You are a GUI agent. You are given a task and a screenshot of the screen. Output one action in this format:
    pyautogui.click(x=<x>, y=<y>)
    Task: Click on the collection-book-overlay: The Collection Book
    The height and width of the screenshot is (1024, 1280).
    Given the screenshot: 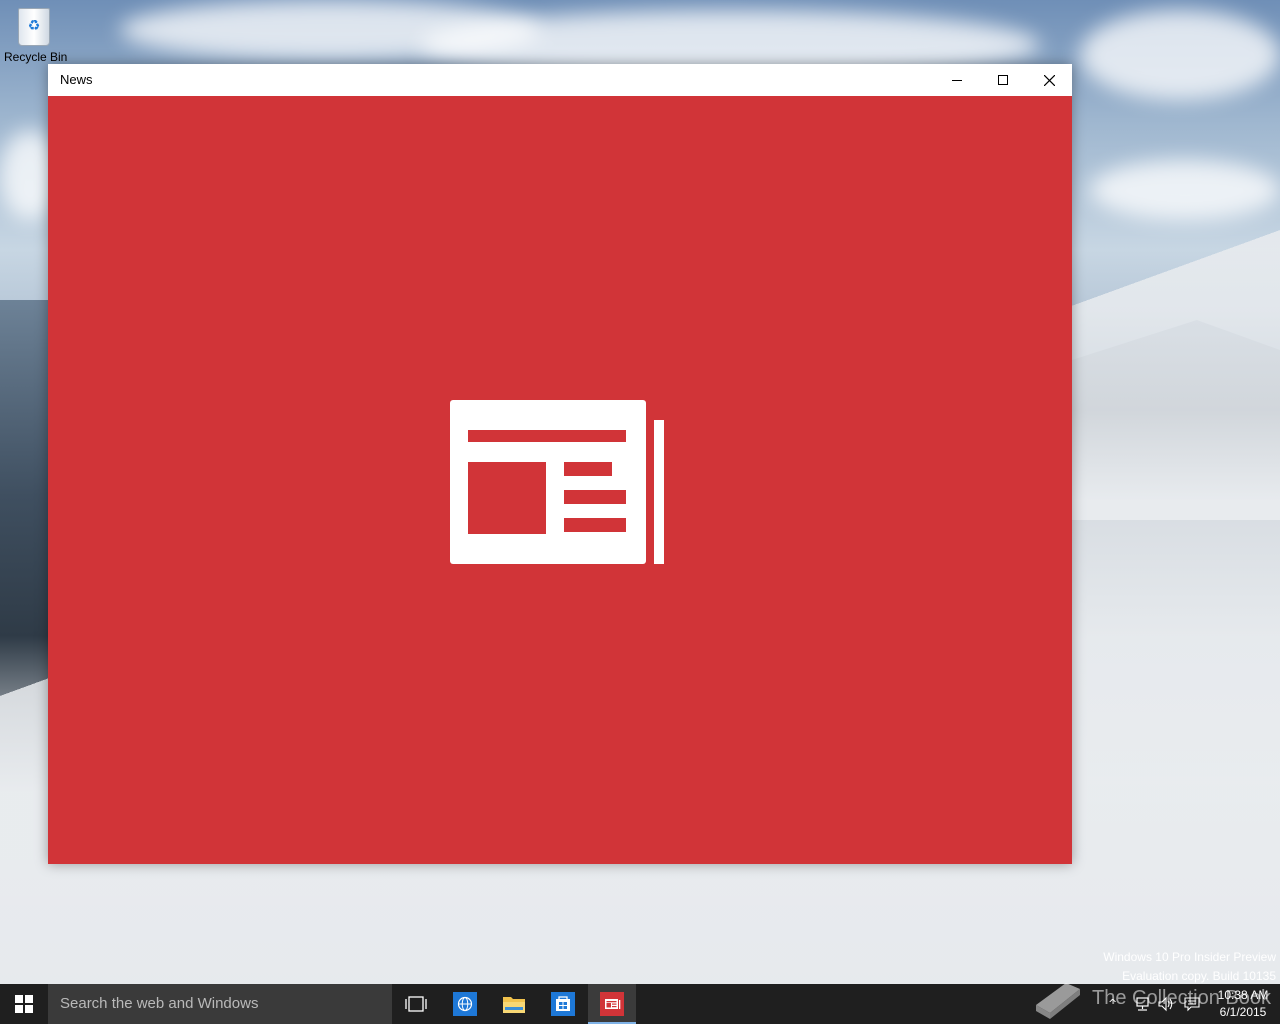 What is the action you would take?
    pyautogui.click(x=1150, y=997)
    